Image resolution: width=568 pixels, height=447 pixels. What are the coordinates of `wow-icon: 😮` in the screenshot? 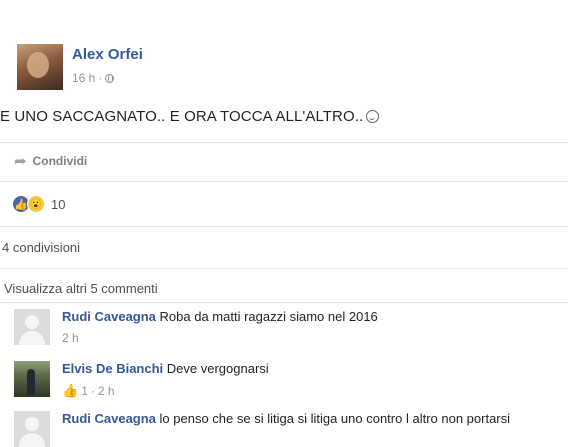 It's located at (36, 204).